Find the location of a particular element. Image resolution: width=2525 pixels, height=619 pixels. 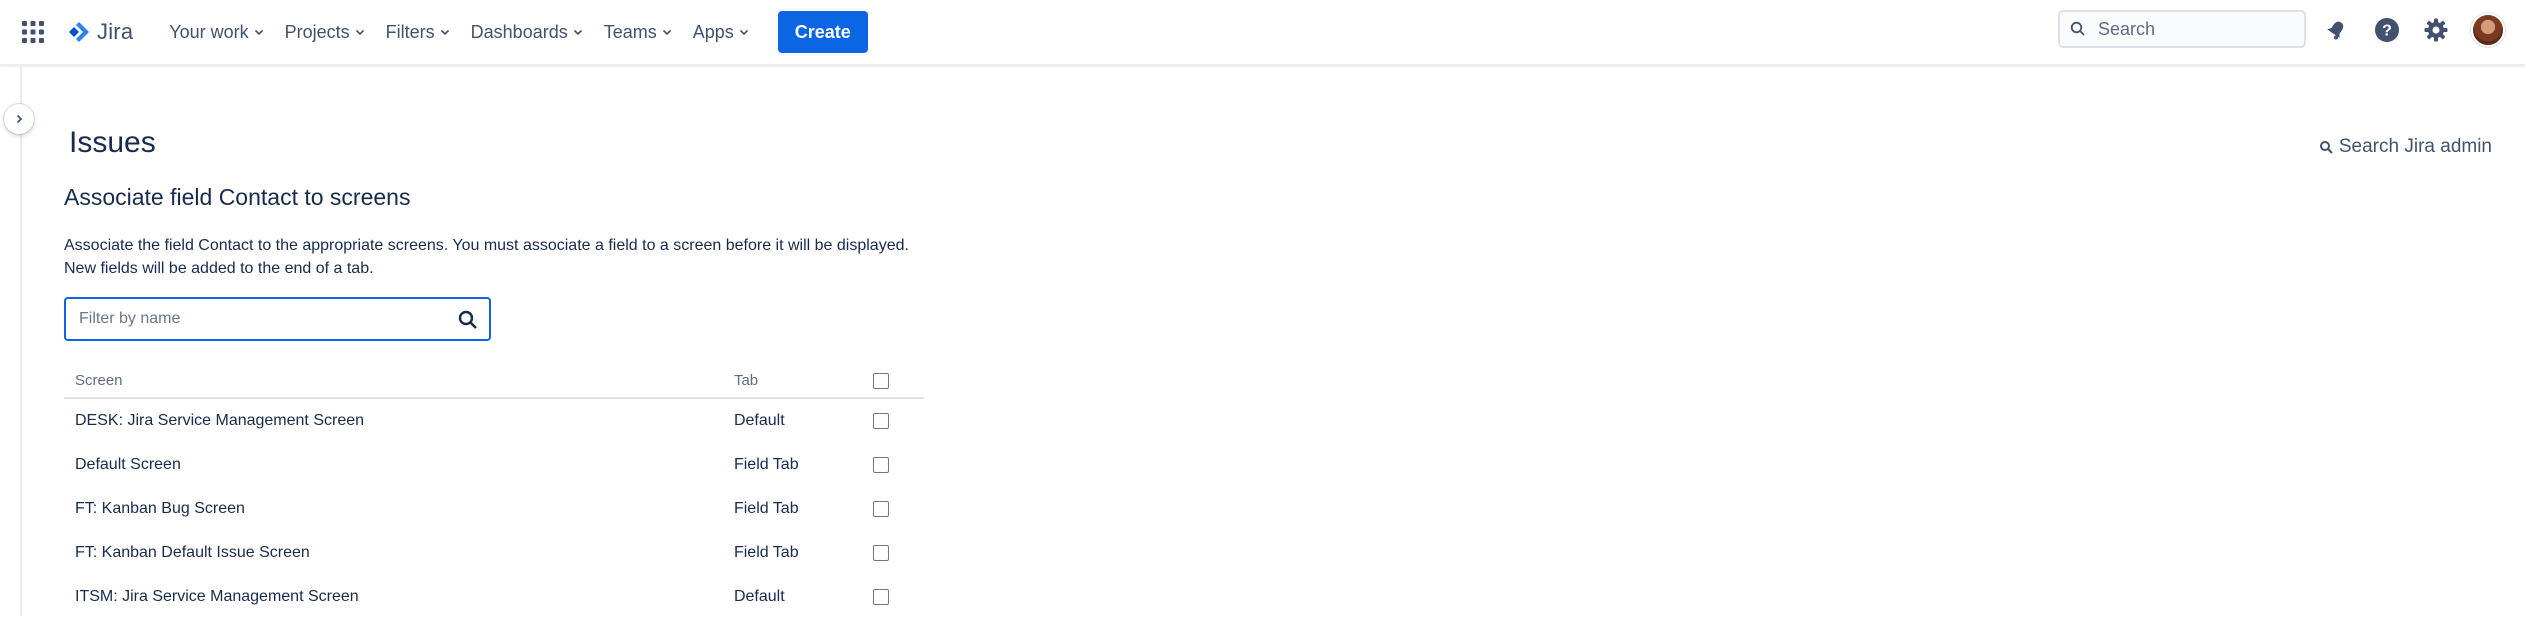

nav-apps: Apps is located at coordinates (721, 32).